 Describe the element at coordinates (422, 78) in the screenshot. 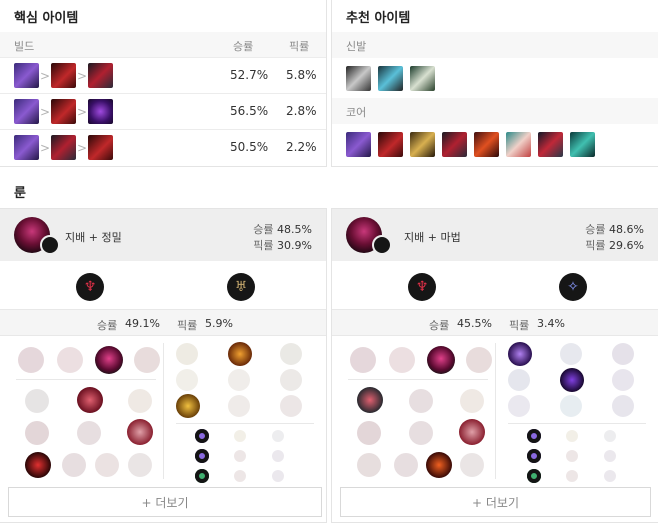

I see `item-icon-boots-swift` at that location.